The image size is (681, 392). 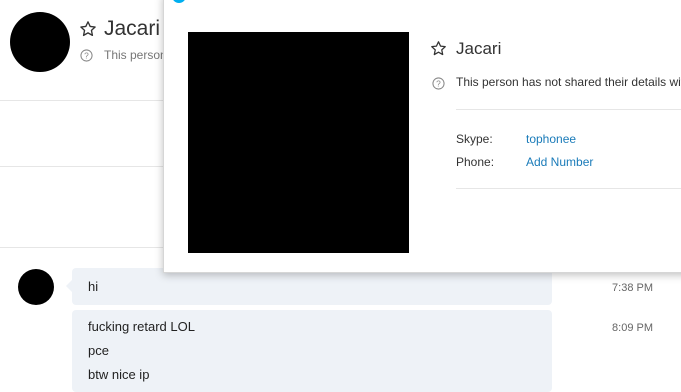 I want to click on phone-label: Phone:, so click(x=475, y=162).